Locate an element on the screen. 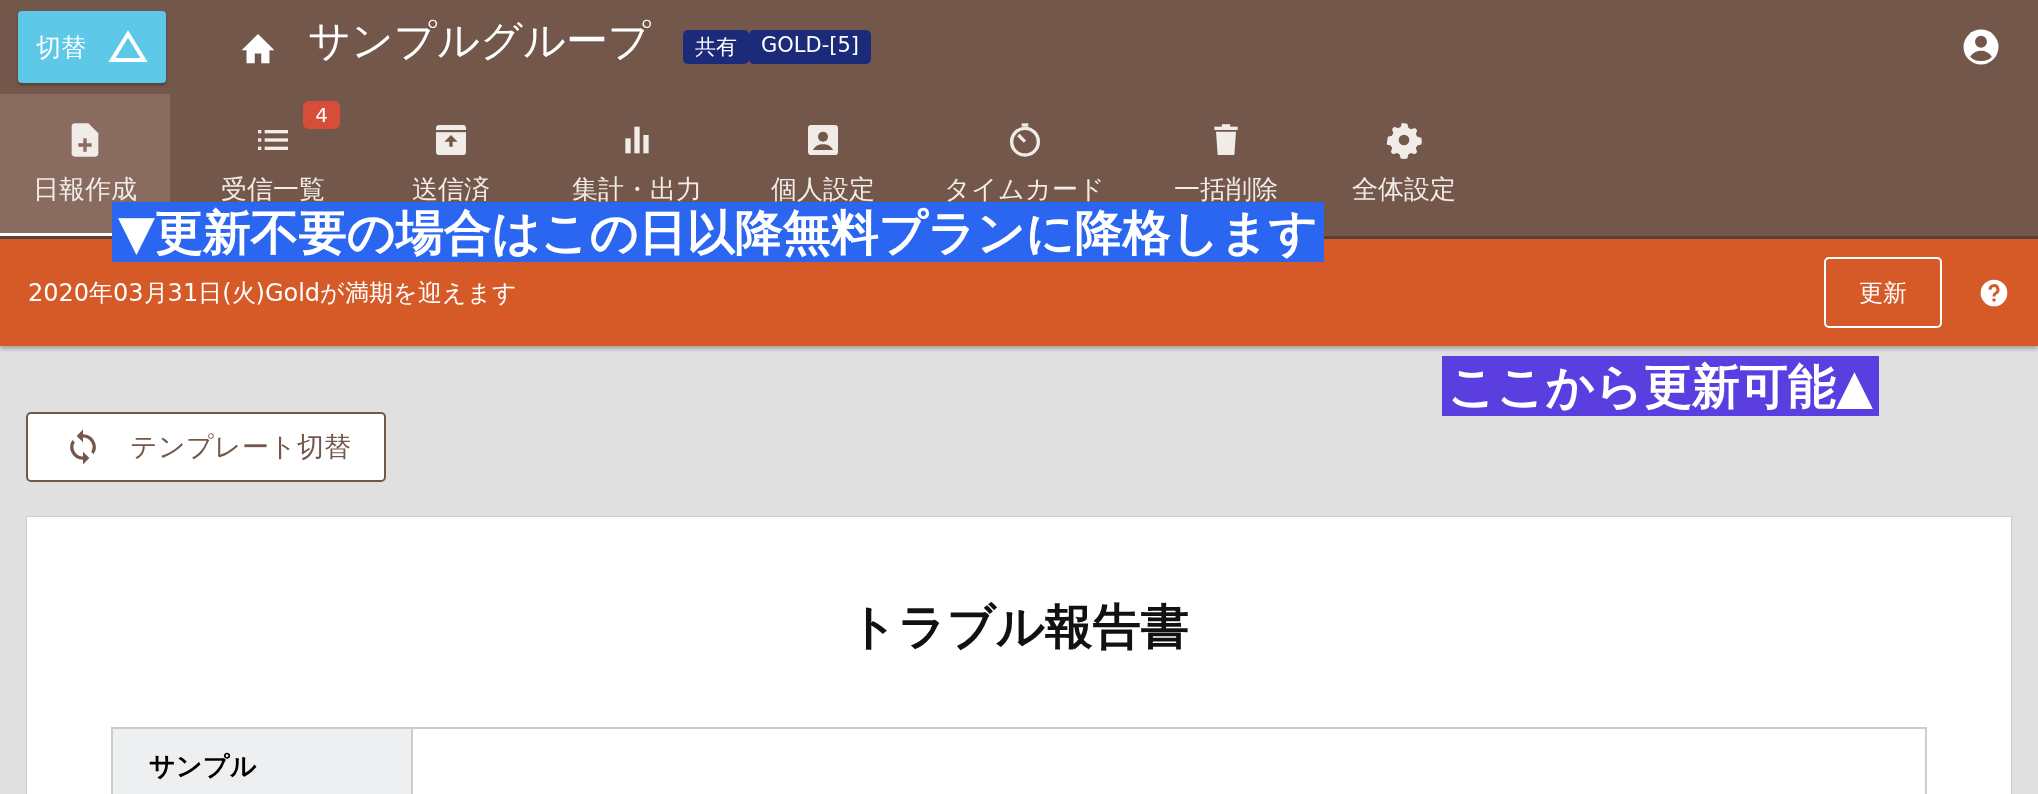 This screenshot has width=2038, height=794. field-label: サンプル is located at coordinates (263, 761).